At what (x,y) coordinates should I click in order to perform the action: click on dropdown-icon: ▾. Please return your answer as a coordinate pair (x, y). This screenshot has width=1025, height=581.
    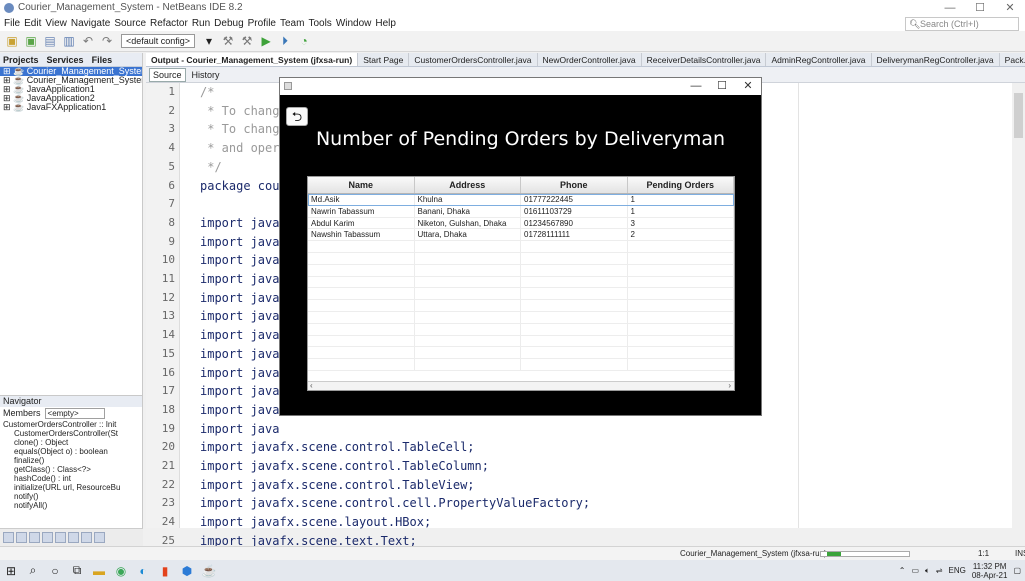
    Looking at the image, I should click on (209, 41).